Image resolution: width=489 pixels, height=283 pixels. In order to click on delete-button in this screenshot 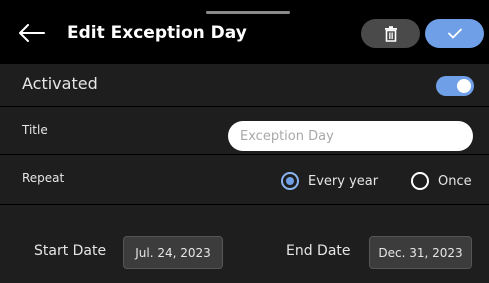, I will do `click(390, 33)`.